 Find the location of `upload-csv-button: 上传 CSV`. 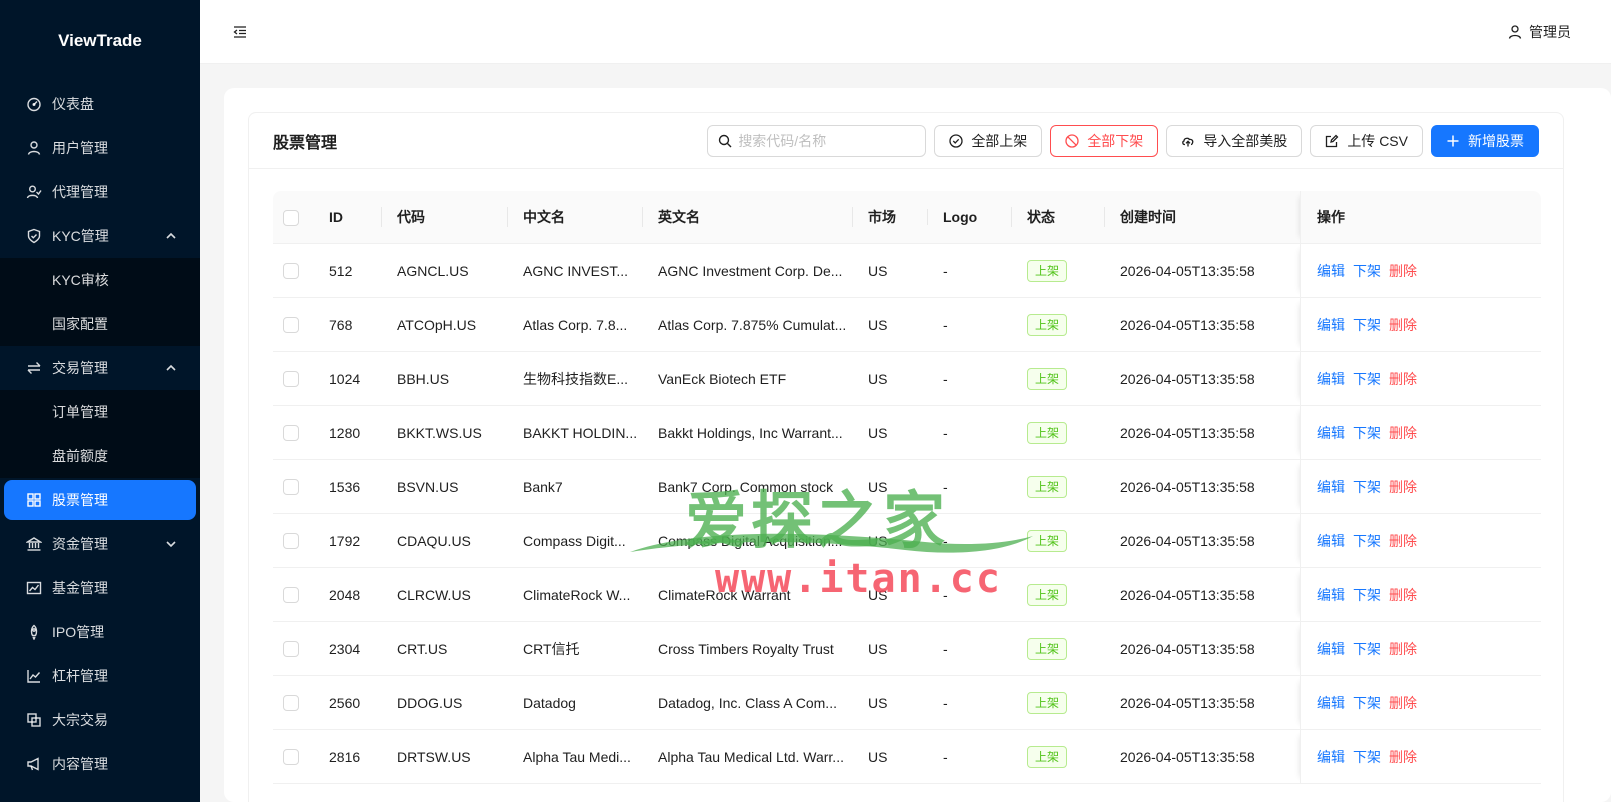

upload-csv-button: 上传 CSV is located at coordinates (1366, 141).